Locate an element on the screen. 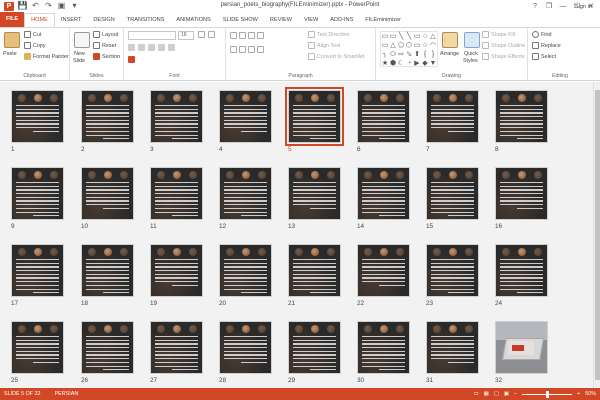 The height and width of the screenshot is (400, 600). find-button: Find is located at coordinates (542, 34).